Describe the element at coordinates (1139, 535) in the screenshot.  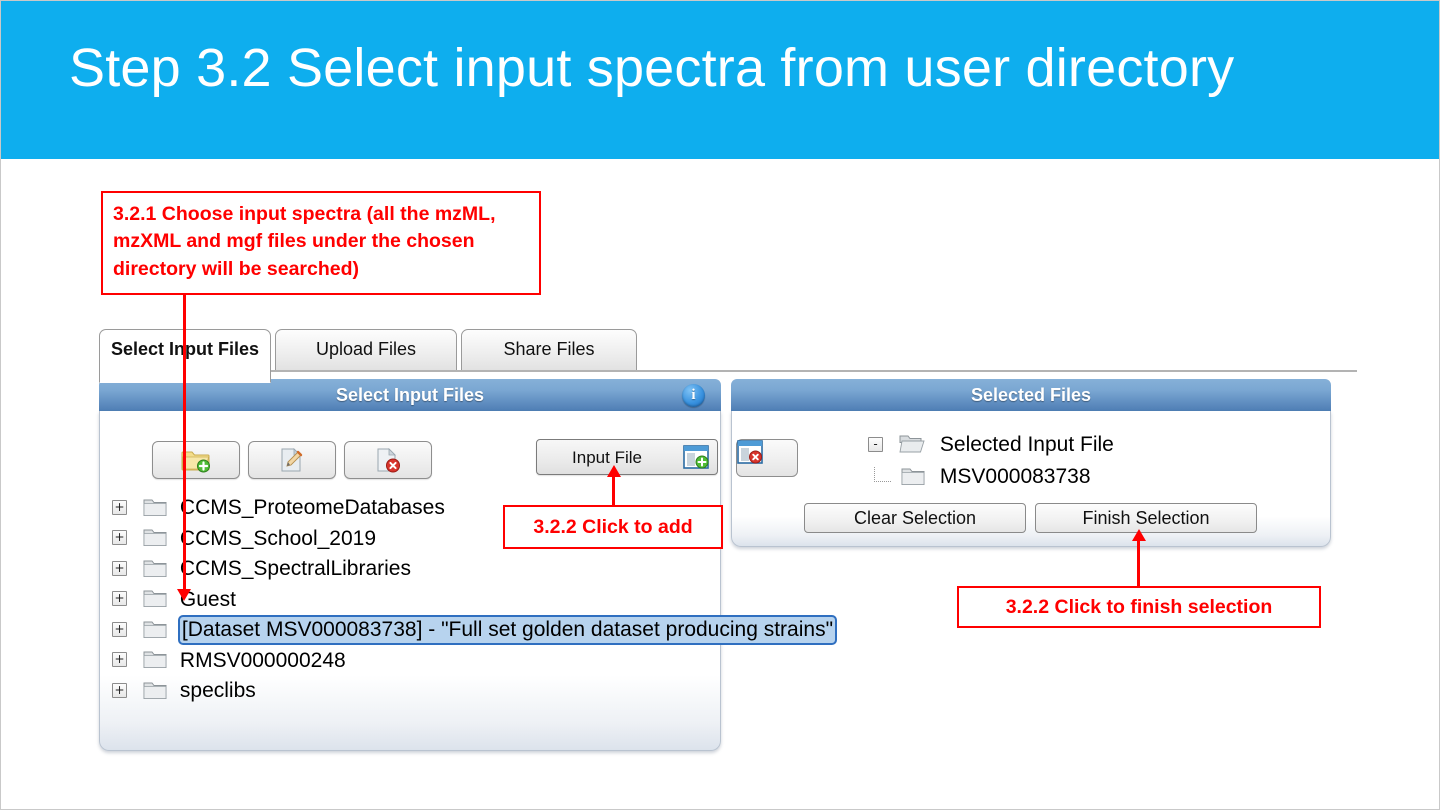
I see `annotation-arrow-3-head` at that location.